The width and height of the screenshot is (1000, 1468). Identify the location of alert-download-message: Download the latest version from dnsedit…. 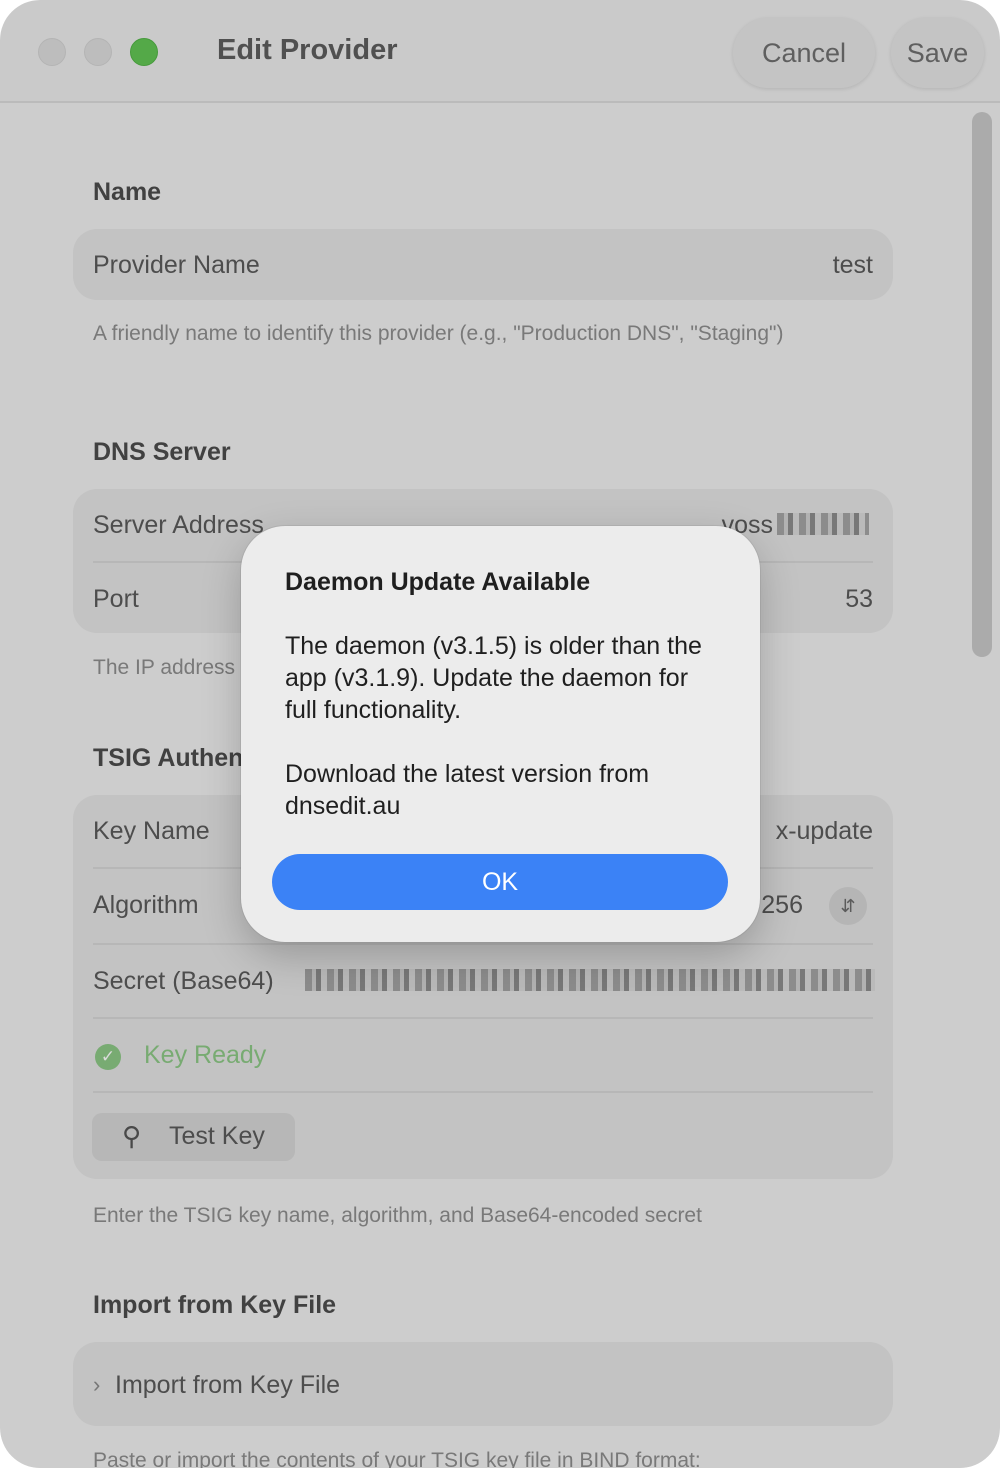
(467, 790).